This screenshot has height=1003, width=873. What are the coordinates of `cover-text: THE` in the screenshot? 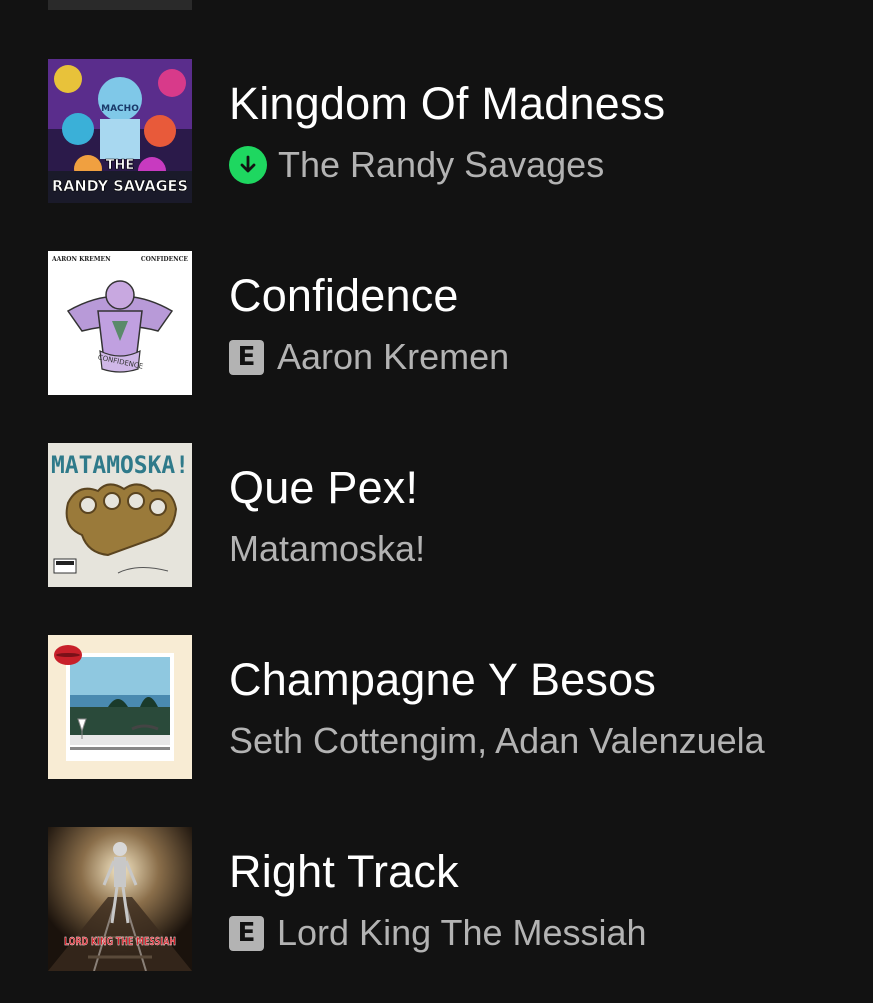 It's located at (120, 165).